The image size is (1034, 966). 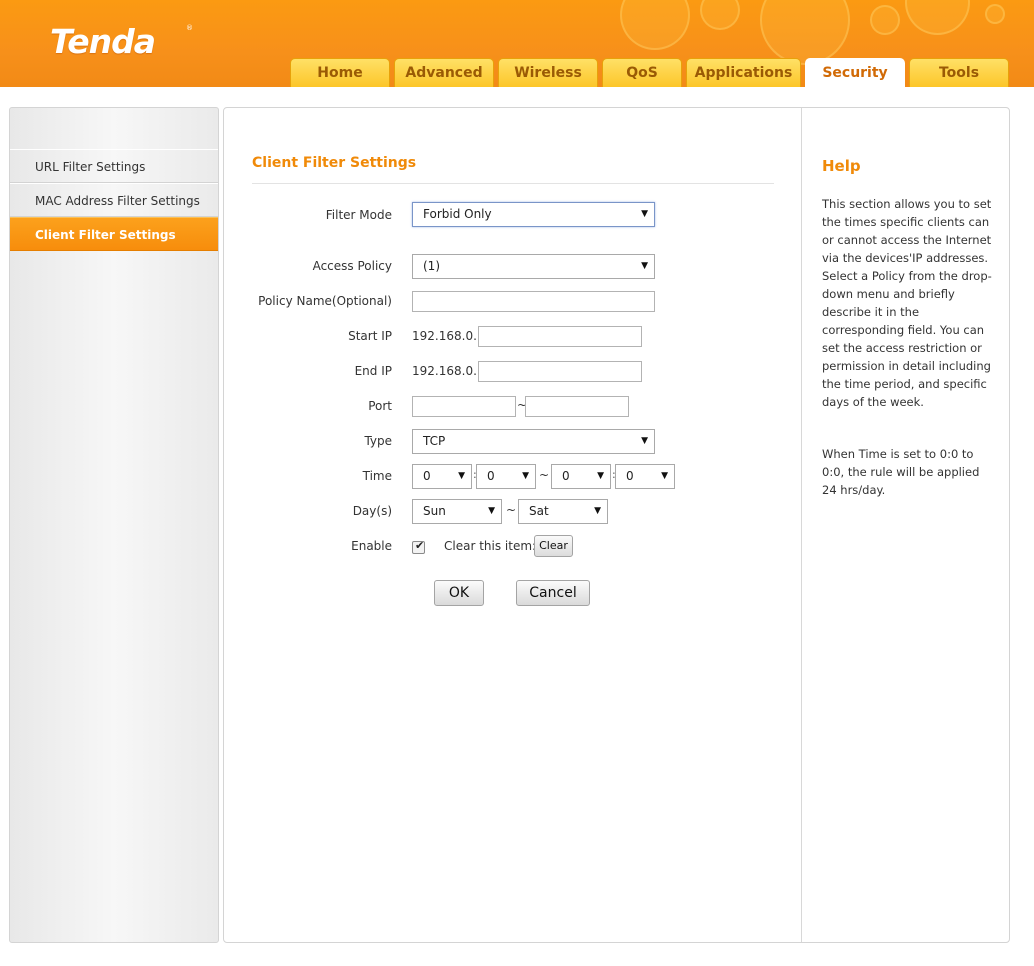 What do you see at coordinates (442, 476) in the screenshot?
I see `time-start-hour-select: 0 ▼` at bounding box center [442, 476].